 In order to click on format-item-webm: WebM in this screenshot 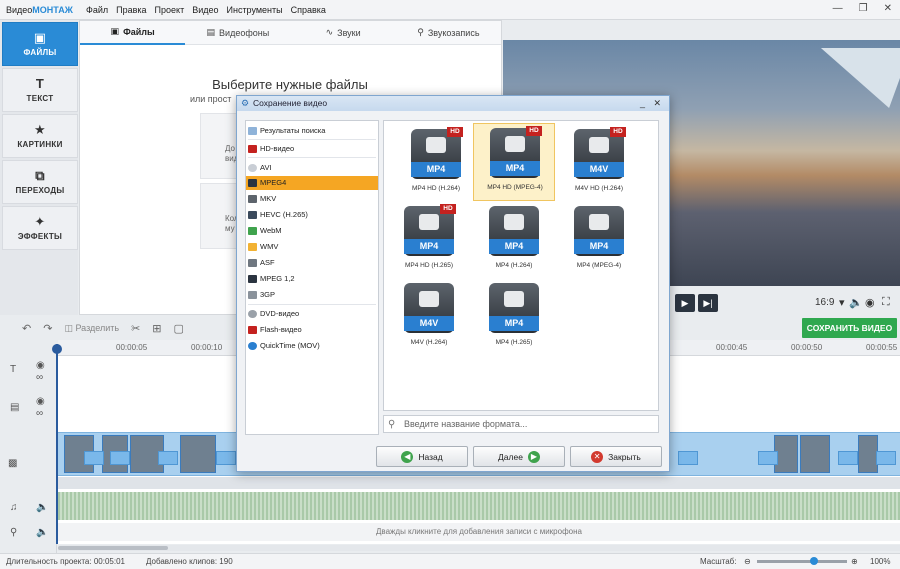, I will do `click(312, 231)`.